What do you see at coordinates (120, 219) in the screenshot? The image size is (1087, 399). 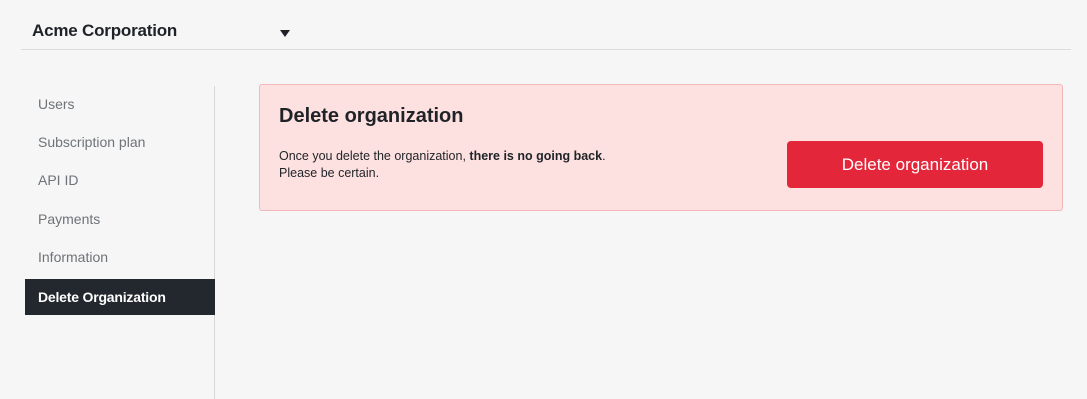 I see `sidebar-item-payments: Payments` at bounding box center [120, 219].